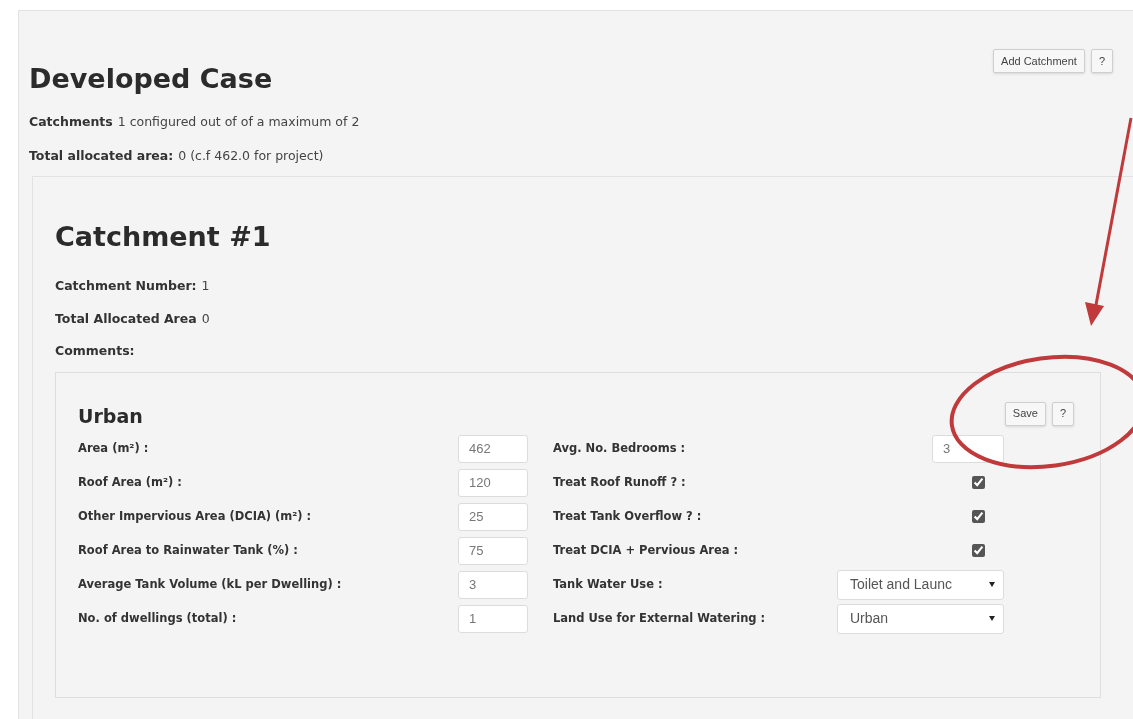  I want to click on dropdown: Urban, so click(920, 618).